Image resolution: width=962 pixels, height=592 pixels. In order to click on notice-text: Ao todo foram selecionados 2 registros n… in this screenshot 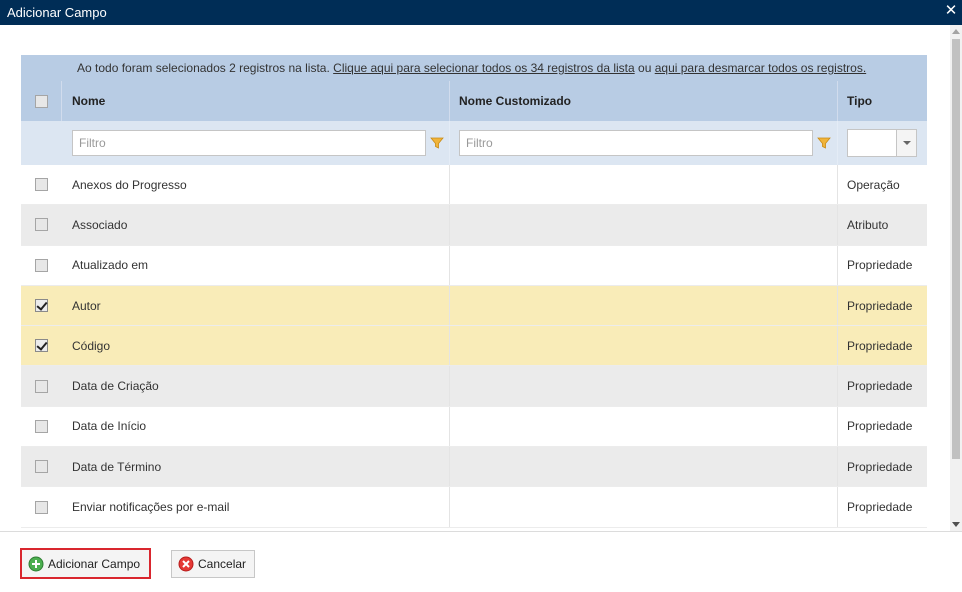, I will do `click(203, 68)`.